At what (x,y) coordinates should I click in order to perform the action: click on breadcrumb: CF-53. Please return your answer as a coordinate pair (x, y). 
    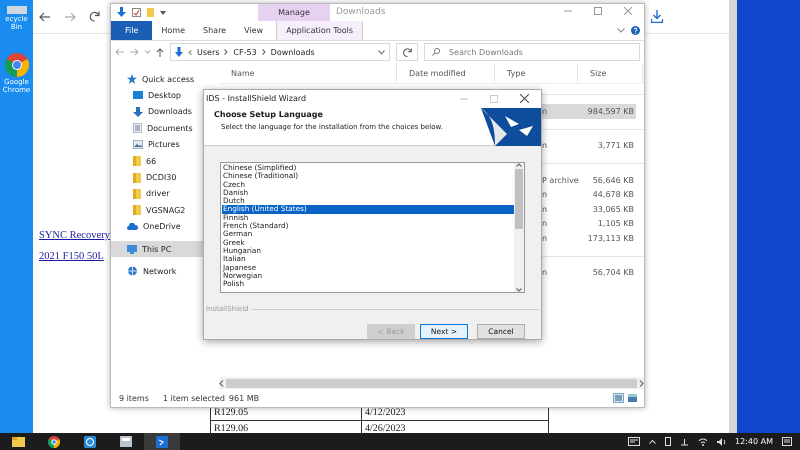
    Looking at the image, I should click on (245, 52).